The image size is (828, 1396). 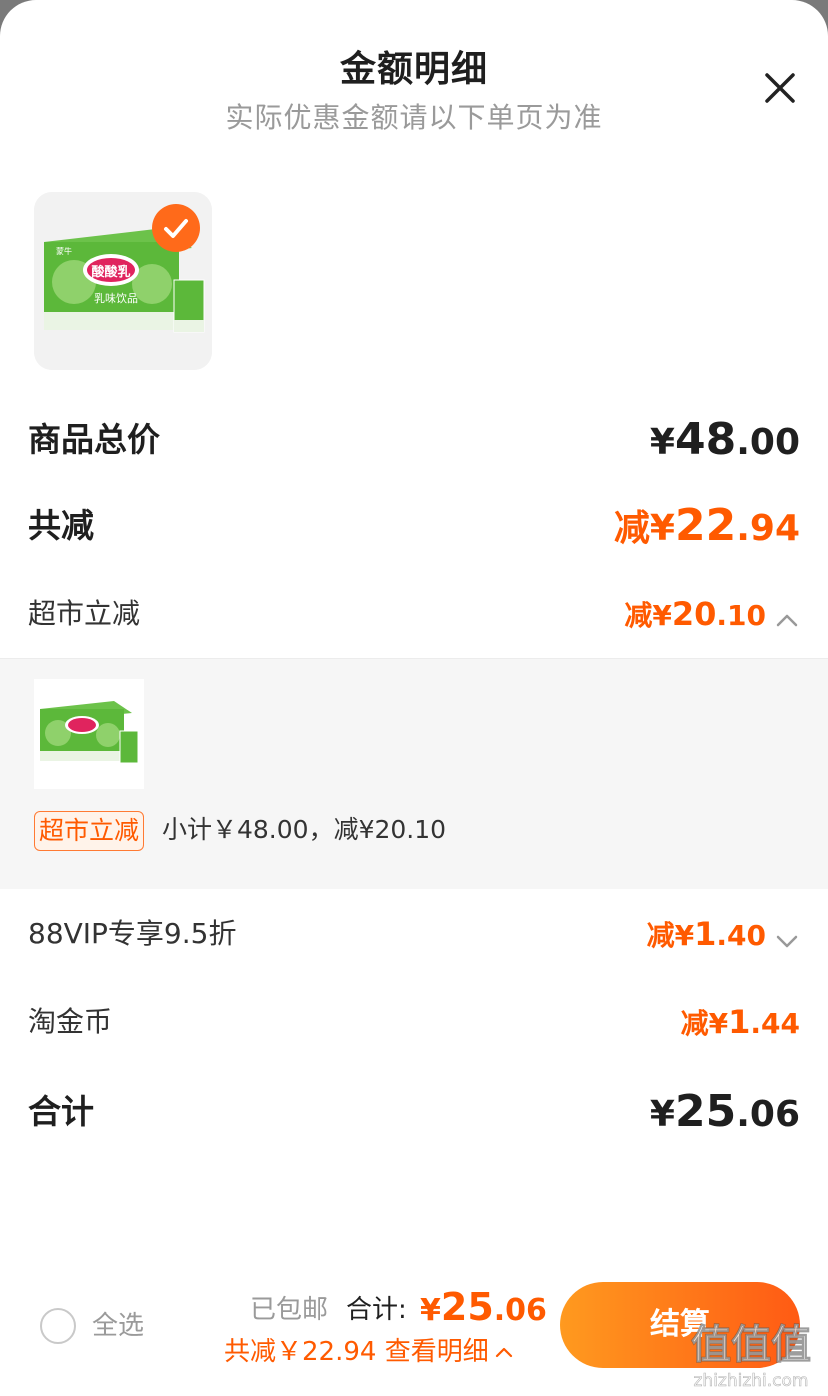 What do you see at coordinates (414, 526) in the screenshot?
I see `total-reduce-row: 共减 减¥22.94` at bounding box center [414, 526].